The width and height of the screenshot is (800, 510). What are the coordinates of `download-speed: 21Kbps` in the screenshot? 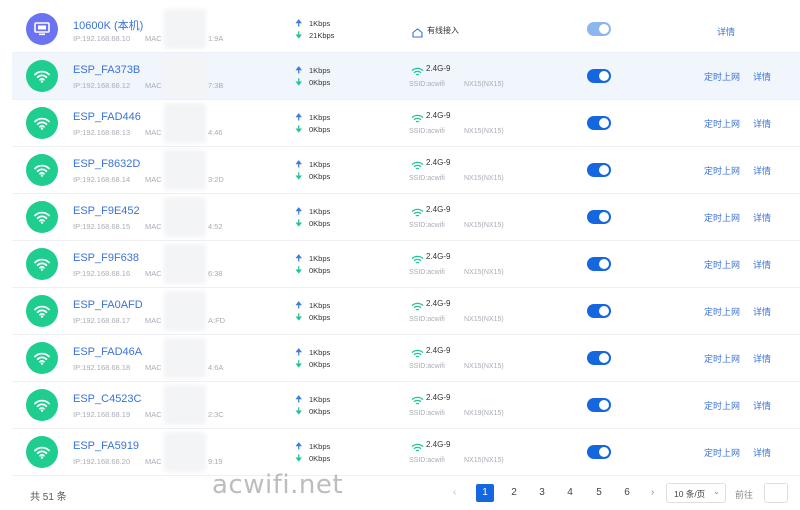 It's located at (322, 35).